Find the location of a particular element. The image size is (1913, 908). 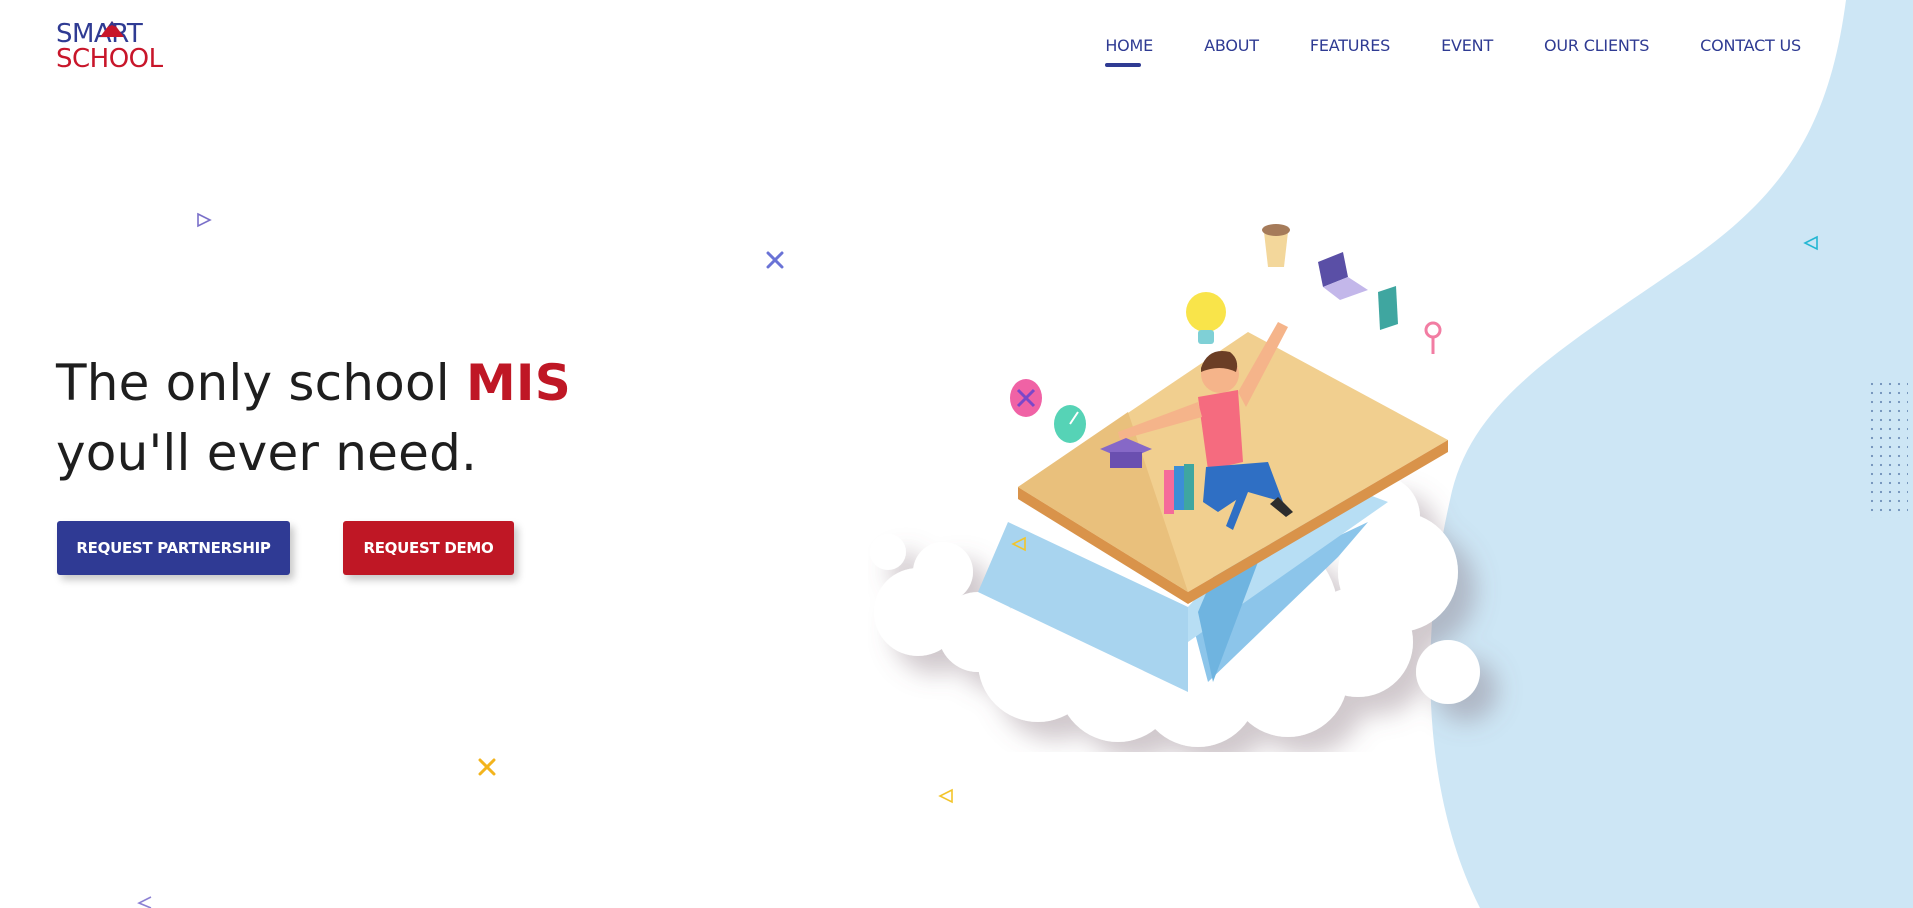

logo-text-school: SCHOOL is located at coordinates (109, 59).